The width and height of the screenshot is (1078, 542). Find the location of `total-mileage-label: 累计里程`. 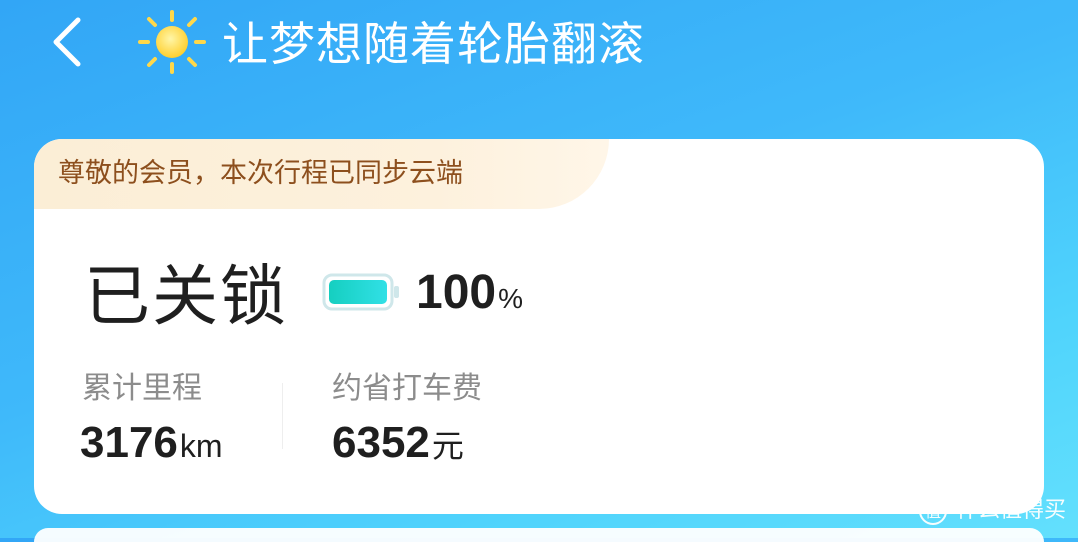

total-mileage-label: 累计里程 is located at coordinates (142, 388).